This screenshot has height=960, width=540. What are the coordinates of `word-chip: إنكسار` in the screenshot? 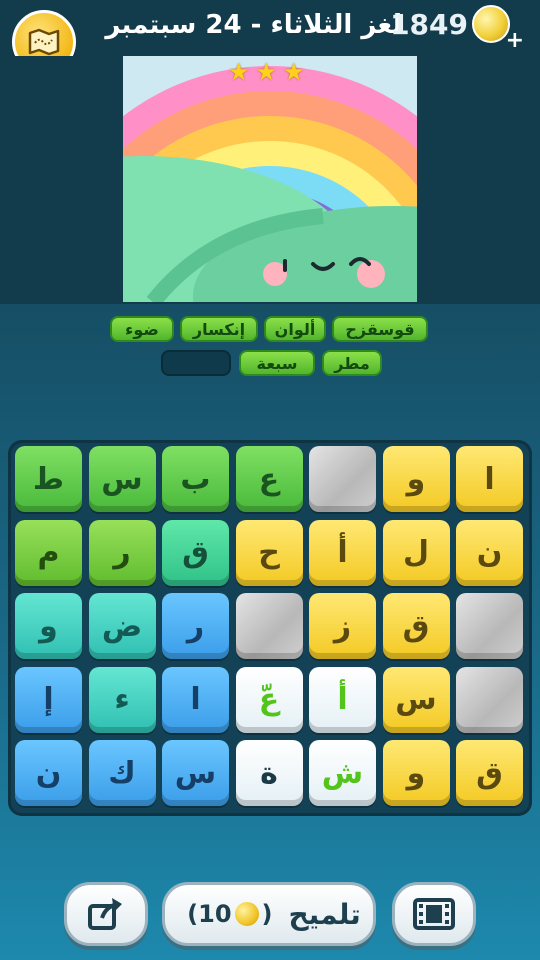 It's located at (219, 329).